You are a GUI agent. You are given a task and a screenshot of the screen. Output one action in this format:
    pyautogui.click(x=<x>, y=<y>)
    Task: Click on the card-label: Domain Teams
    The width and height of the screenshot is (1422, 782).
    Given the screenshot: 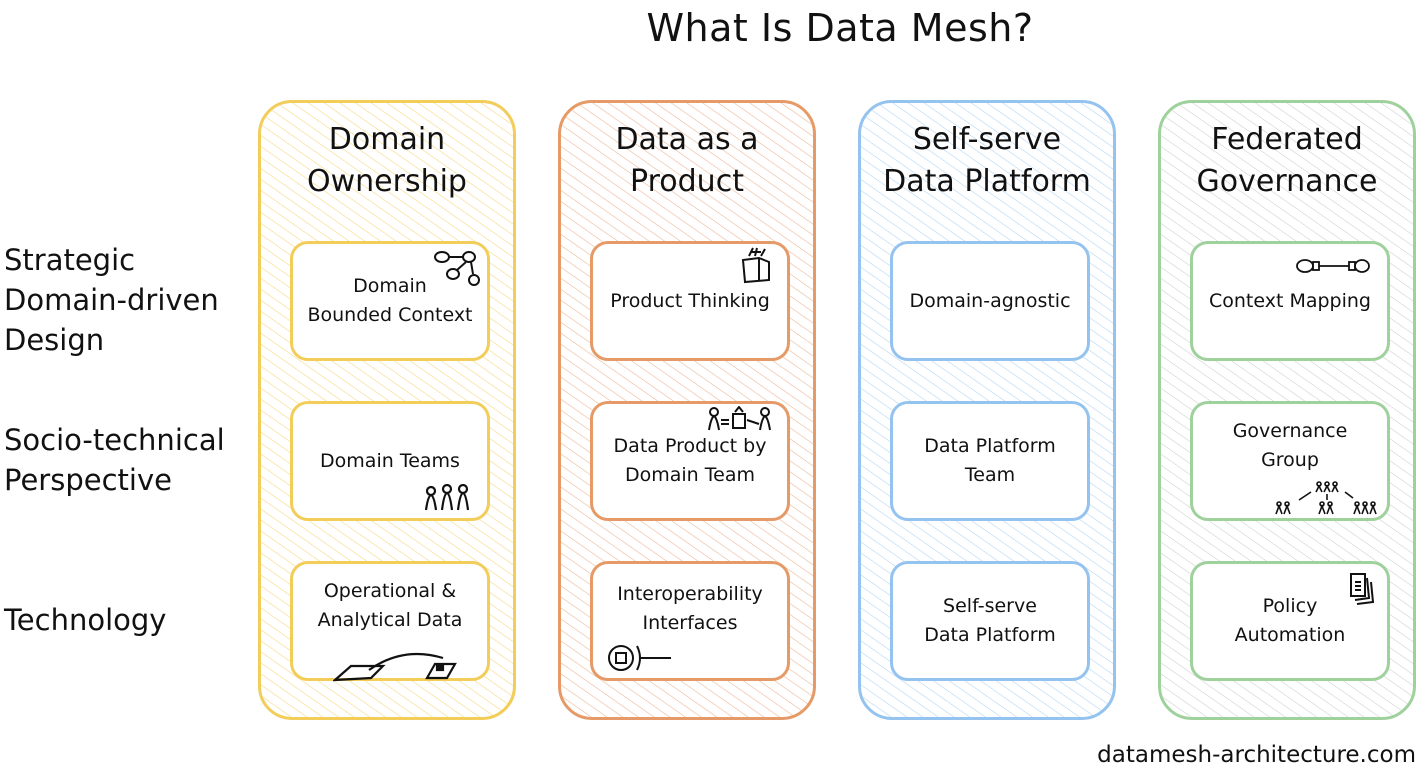 What is the action you would take?
    pyautogui.click(x=390, y=460)
    